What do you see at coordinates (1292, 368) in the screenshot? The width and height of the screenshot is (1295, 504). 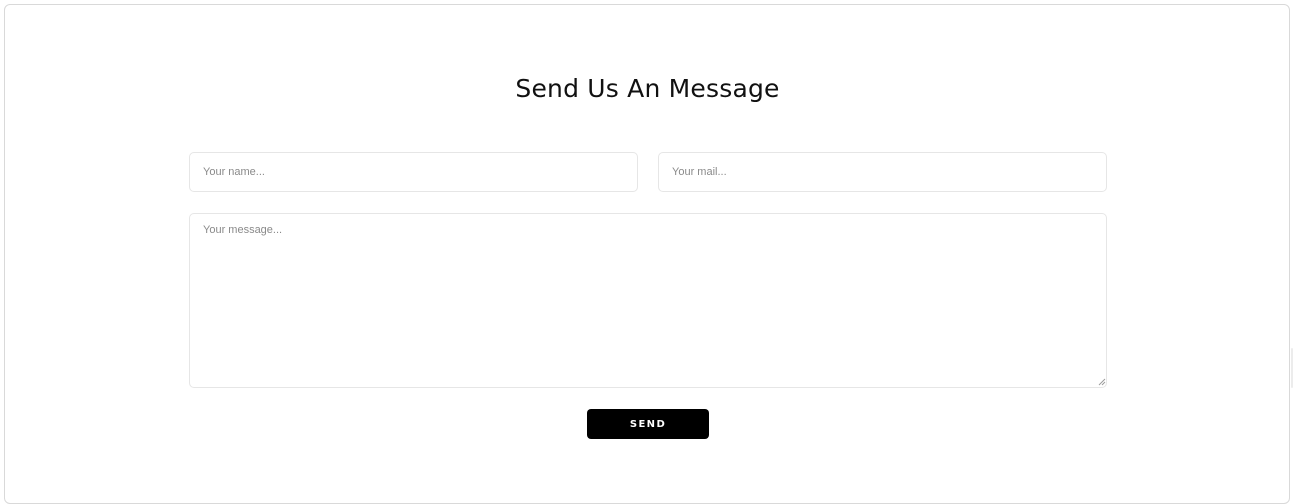 I see `scrollbar-thumb` at bounding box center [1292, 368].